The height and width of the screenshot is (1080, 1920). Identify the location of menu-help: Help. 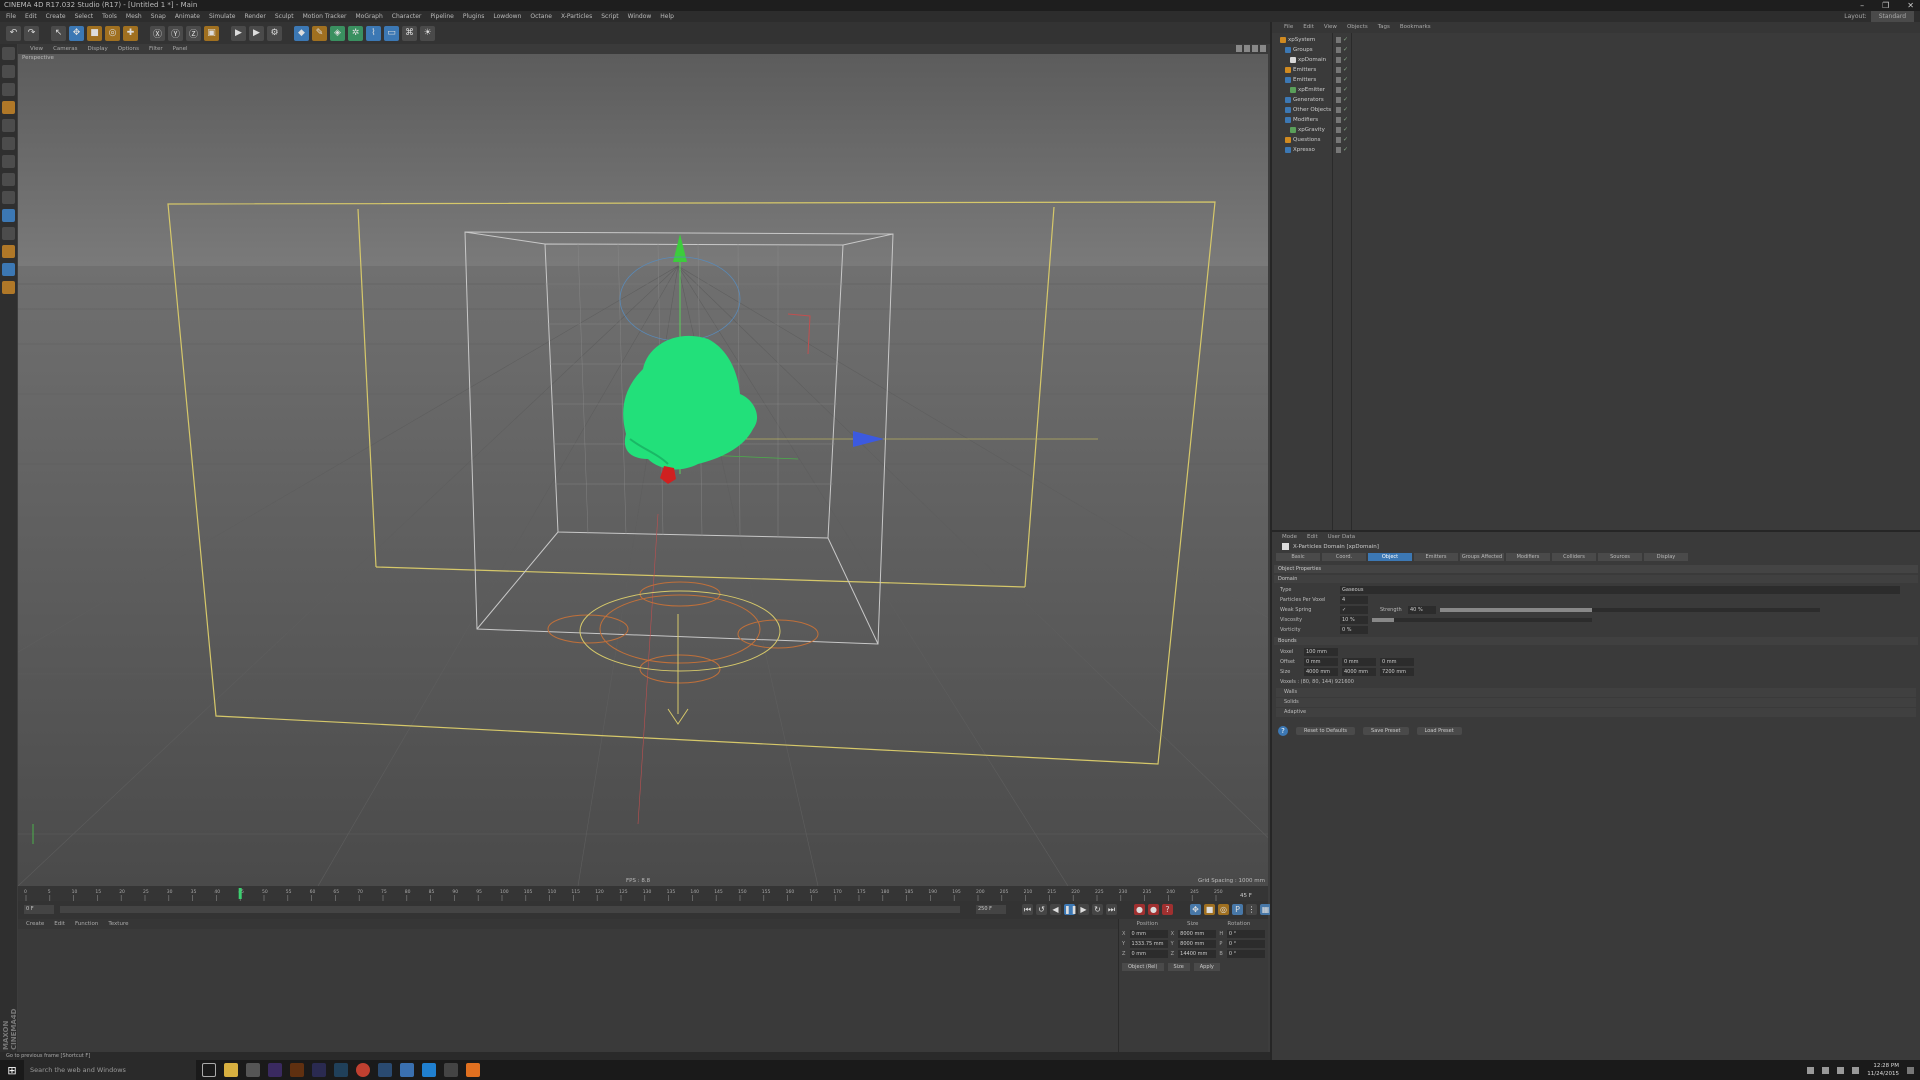
(667, 16).